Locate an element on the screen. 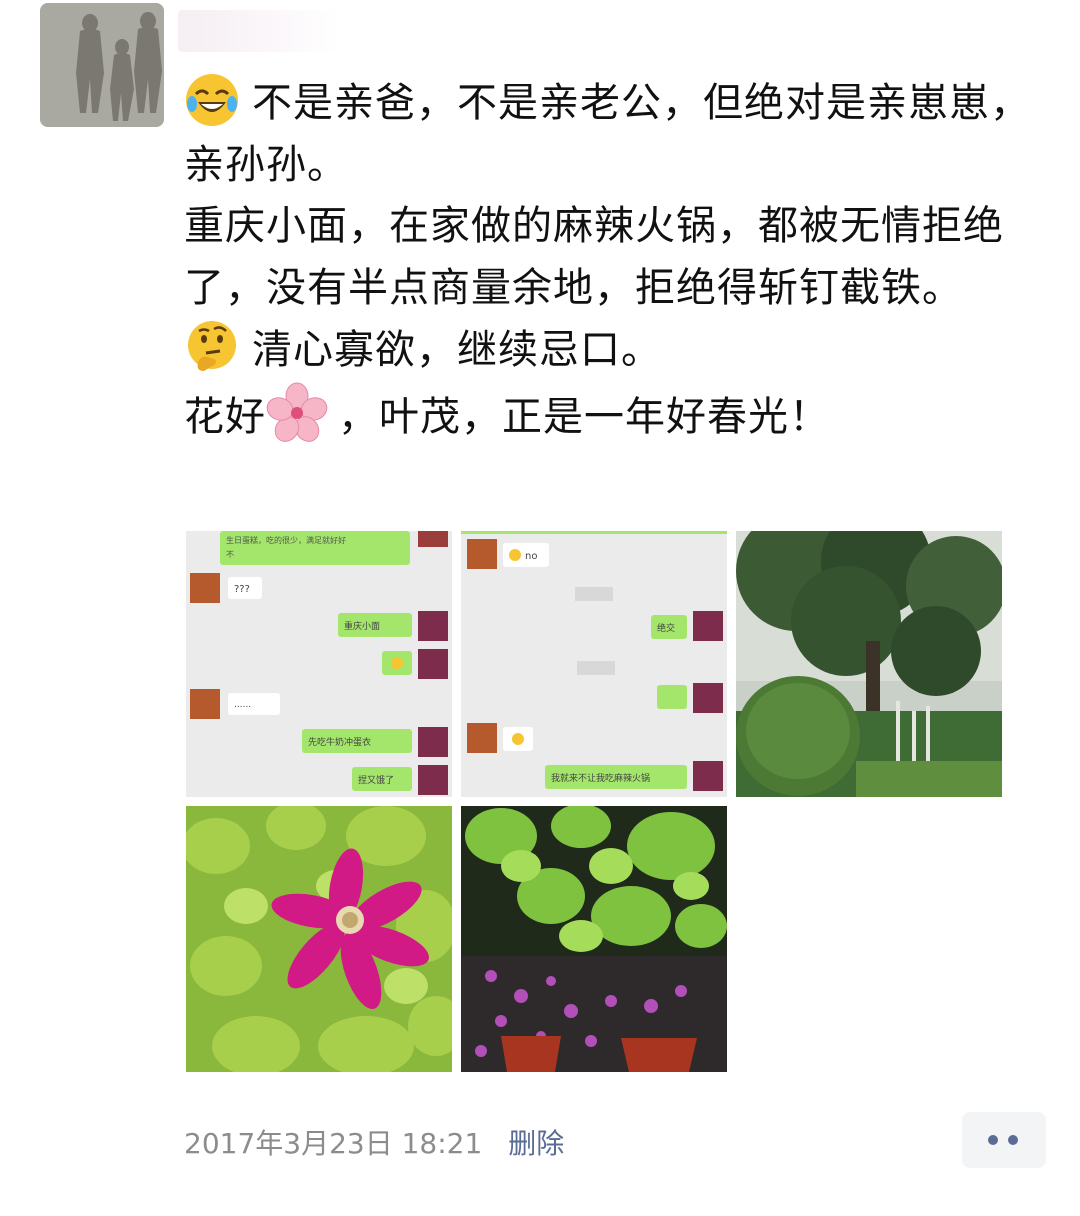 Image resolution: width=1080 pixels, height=1216 pixels. garden-tree-photo is located at coordinates (869, 664).